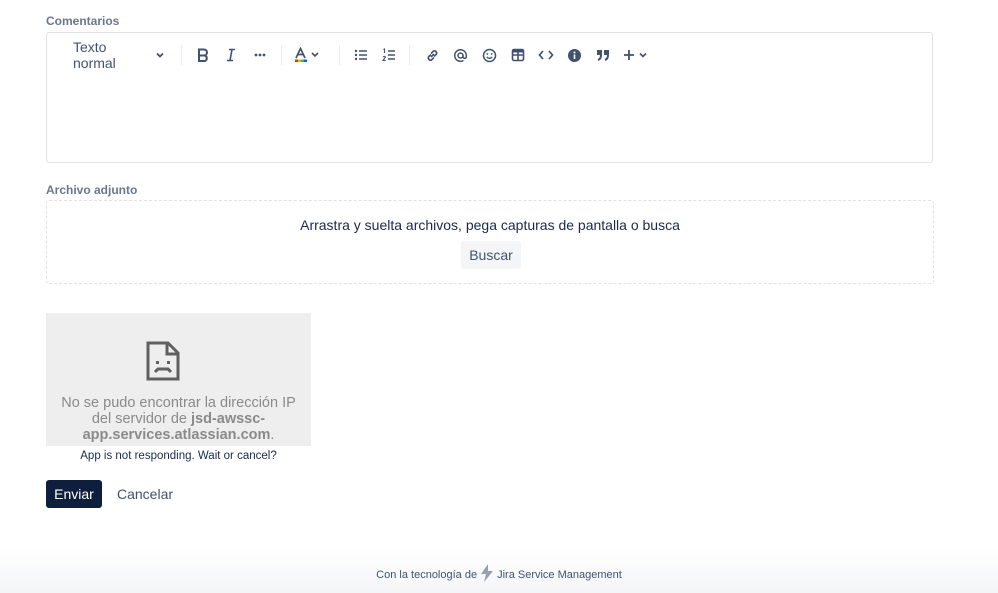 This screenshot has height=593, width=998. I want to click on cancel-link: cancel, so click(253, 456).